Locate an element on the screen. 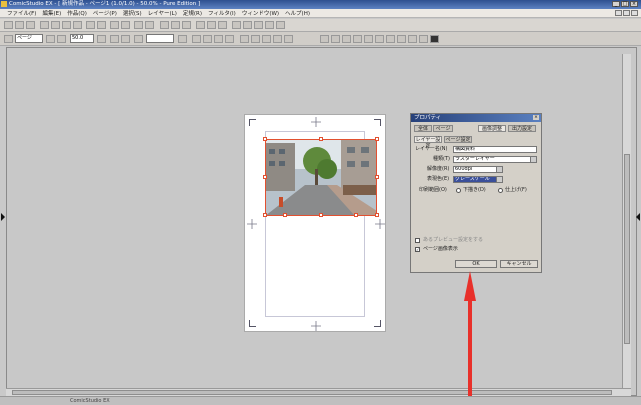 The image size is (641, 405). properties-panel-titlebar: プロパティ × is located at coordinates (476, 118).